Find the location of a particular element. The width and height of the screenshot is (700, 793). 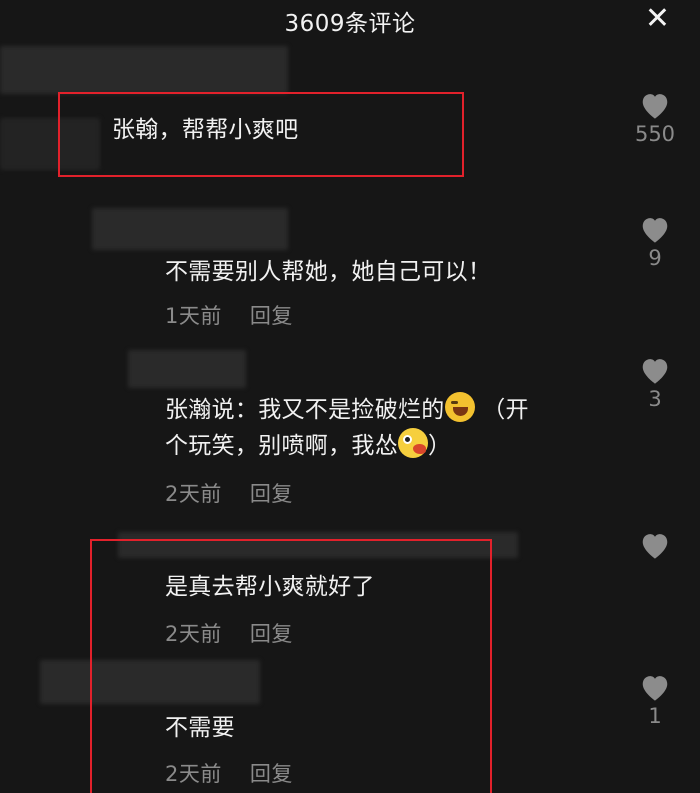

like-count: 3 is located at coordinates (655, 399).